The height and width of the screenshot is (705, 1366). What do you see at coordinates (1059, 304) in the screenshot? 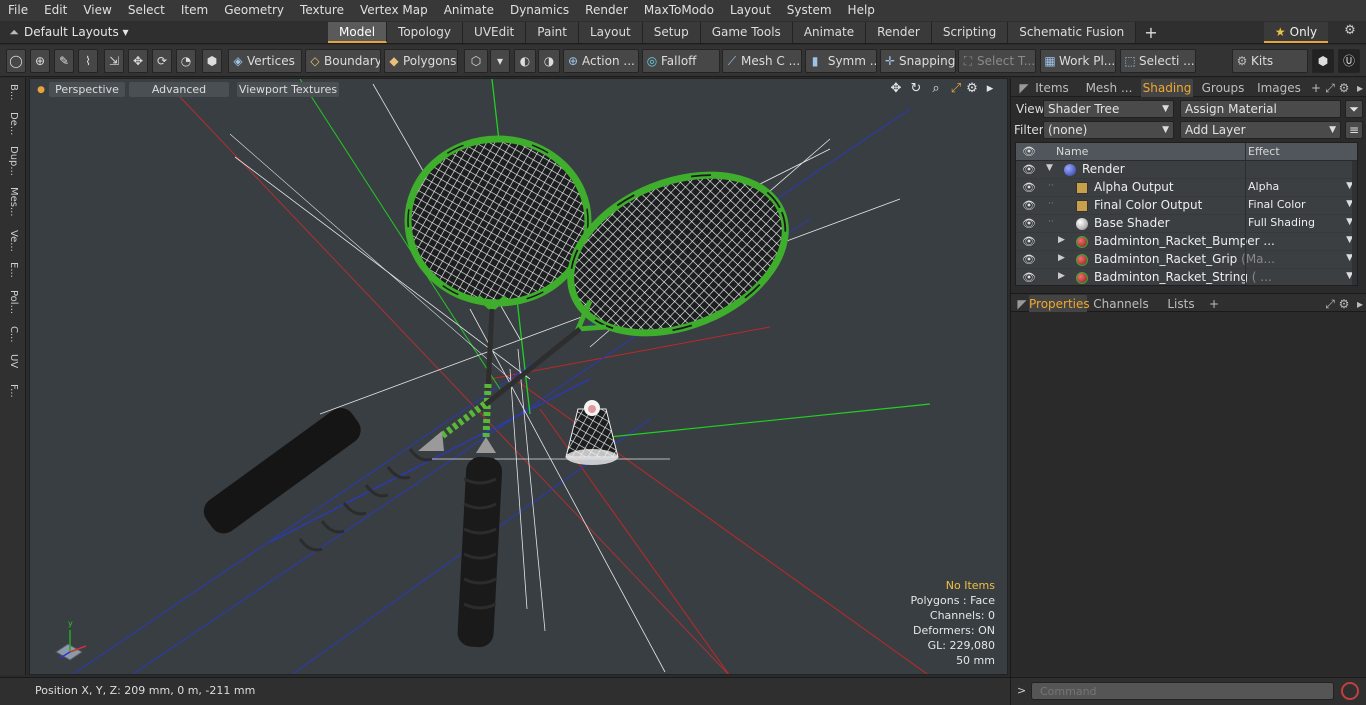
I see `props-tab-properties: Properties` at bounding box center [1059, 304].